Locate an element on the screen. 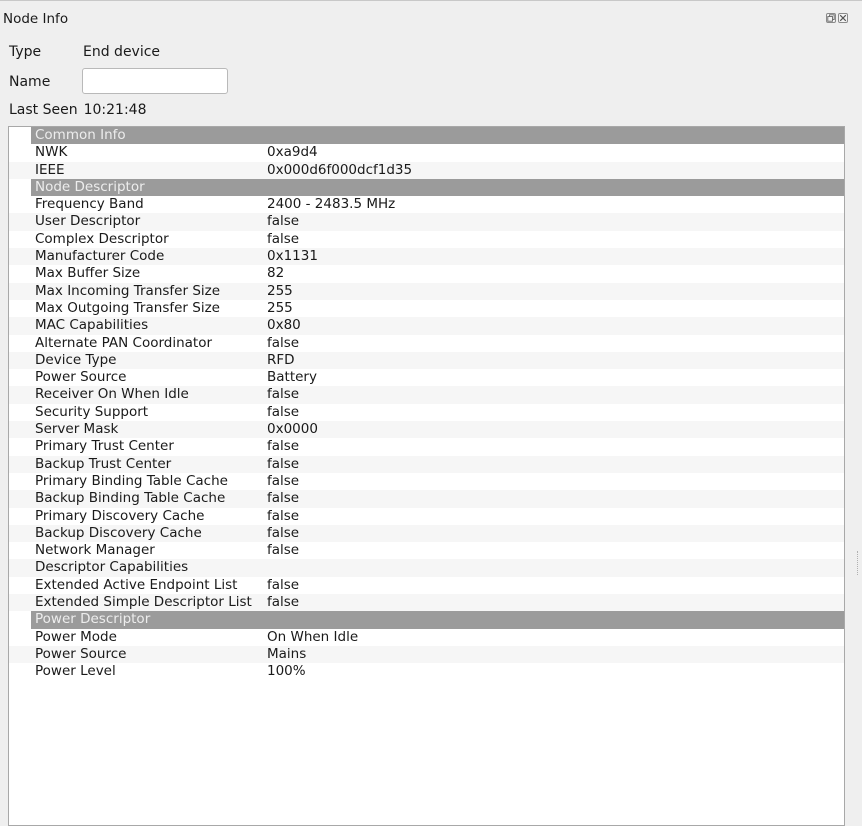 This screenshot has height=826, width=862. tree-row: Extended Simple Descriptor List false is located at coordinates (426, 603).